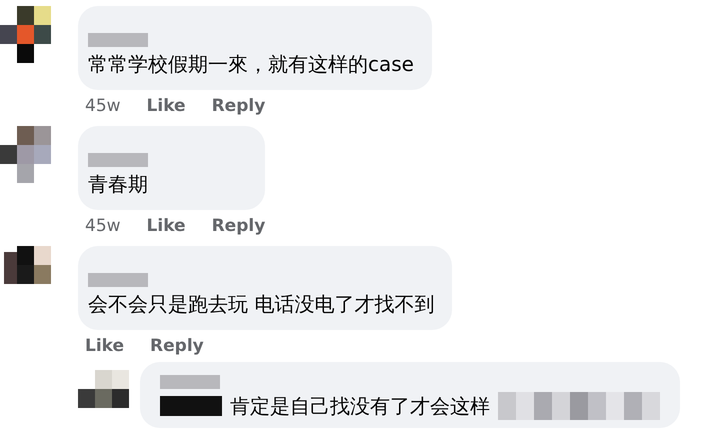 This screenshot has height=436, width=702. I want to click on comment-text: 会不会只是跑去玩 电话没电了才找不到, so click(261, 304).